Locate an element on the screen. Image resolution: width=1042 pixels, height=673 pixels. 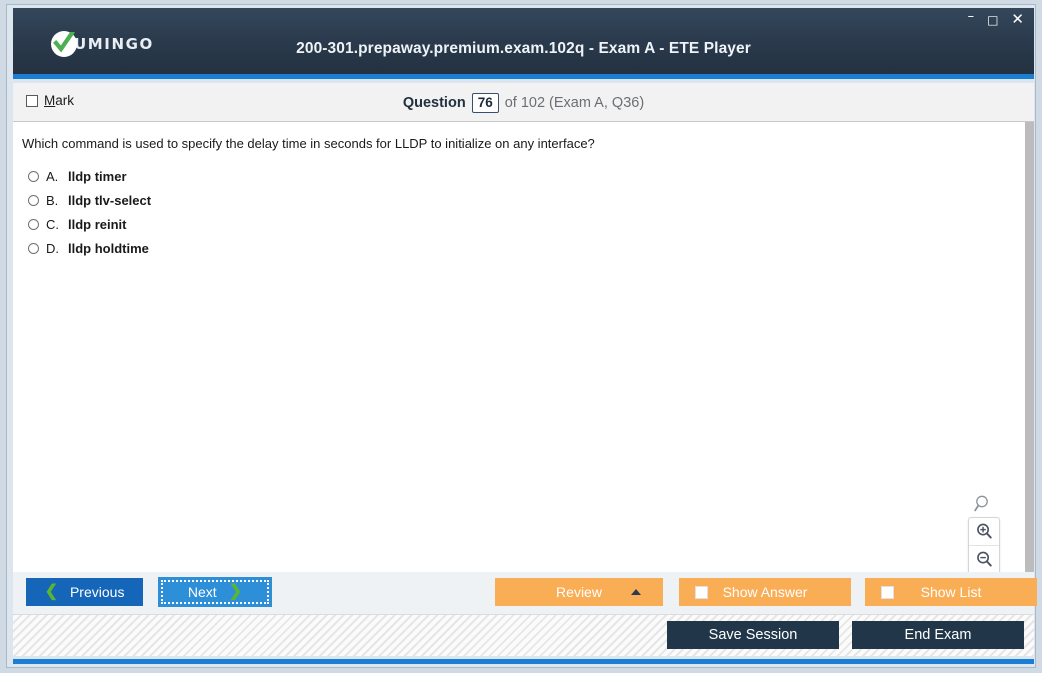
question-counter: Question 76 of 102 (Exam A, Q36) is located at coordinates (523, 103).